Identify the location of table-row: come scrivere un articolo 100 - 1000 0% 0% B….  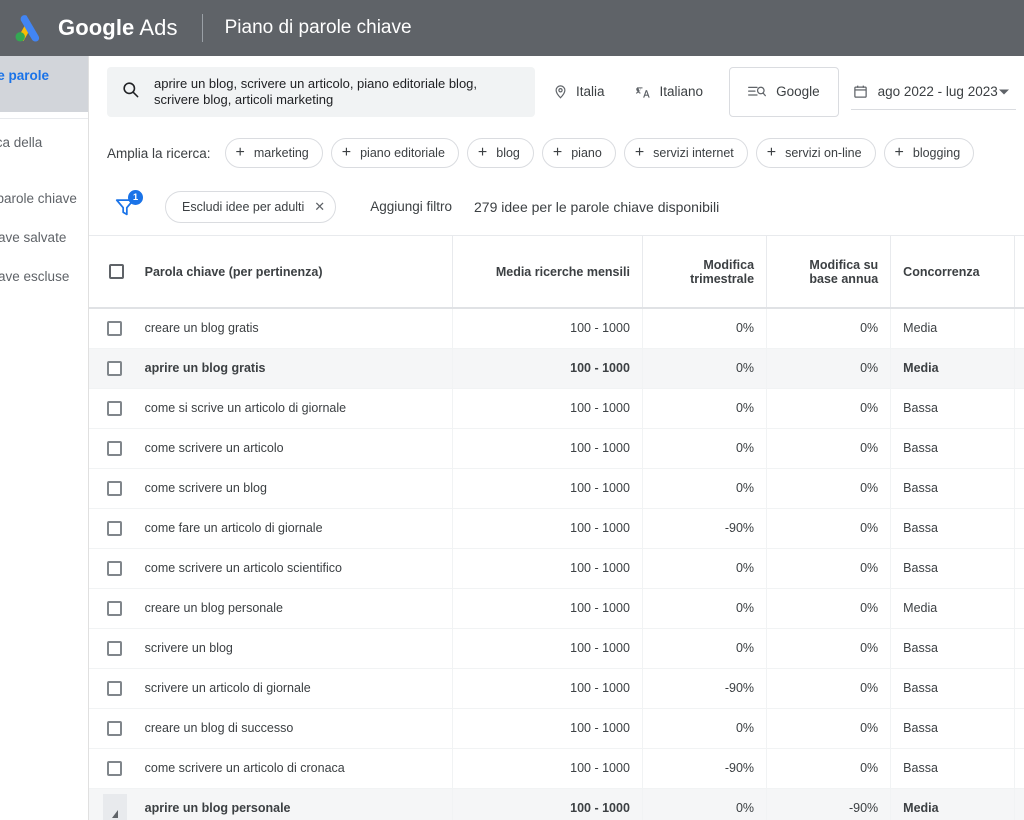
(556, 448).